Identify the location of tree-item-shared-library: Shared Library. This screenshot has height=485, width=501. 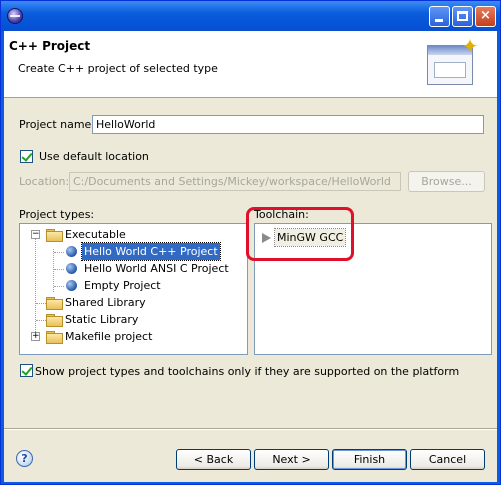
(133, 302).